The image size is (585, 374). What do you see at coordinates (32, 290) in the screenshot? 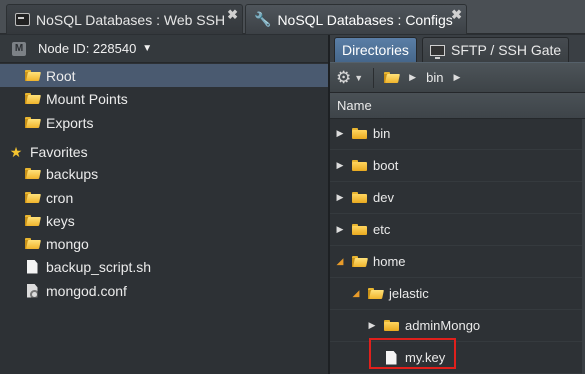
I see `config-file-icon` at bounding box center [32, 290].